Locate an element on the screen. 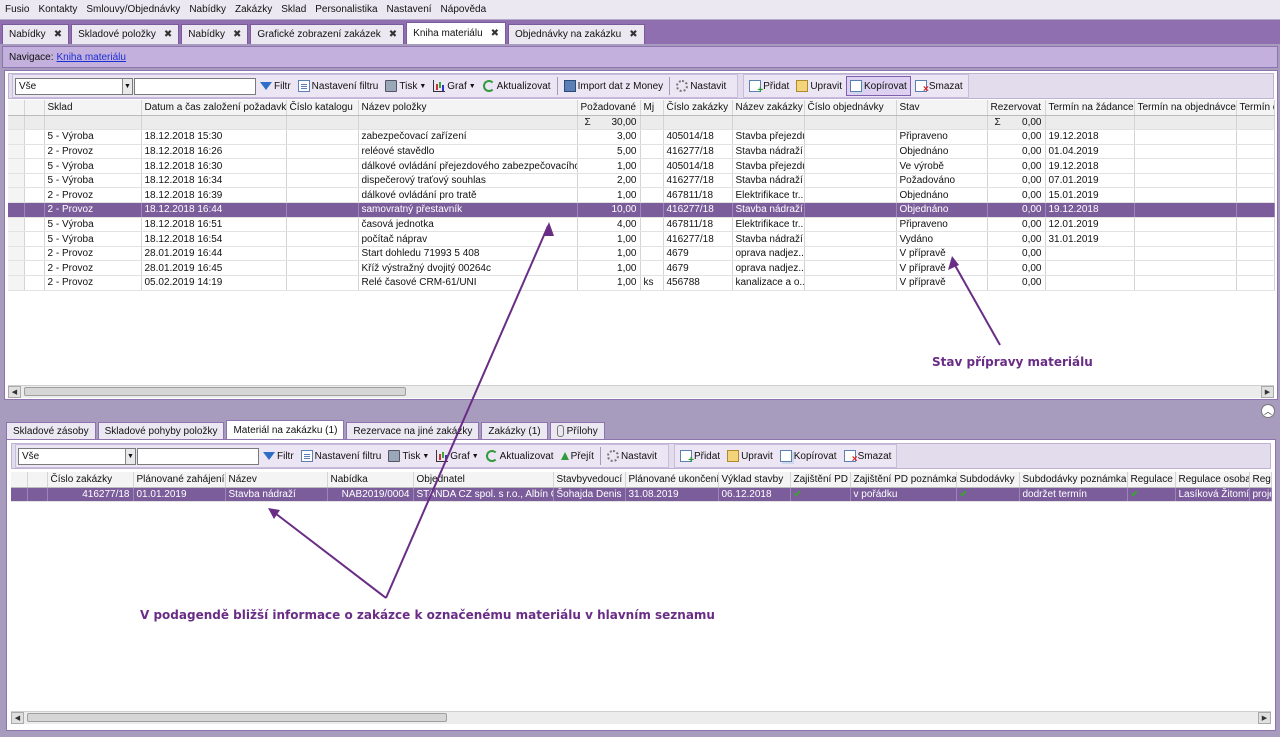  sub-filter-settings-button: Nastavení filtru is located at coordinates (341, 456).